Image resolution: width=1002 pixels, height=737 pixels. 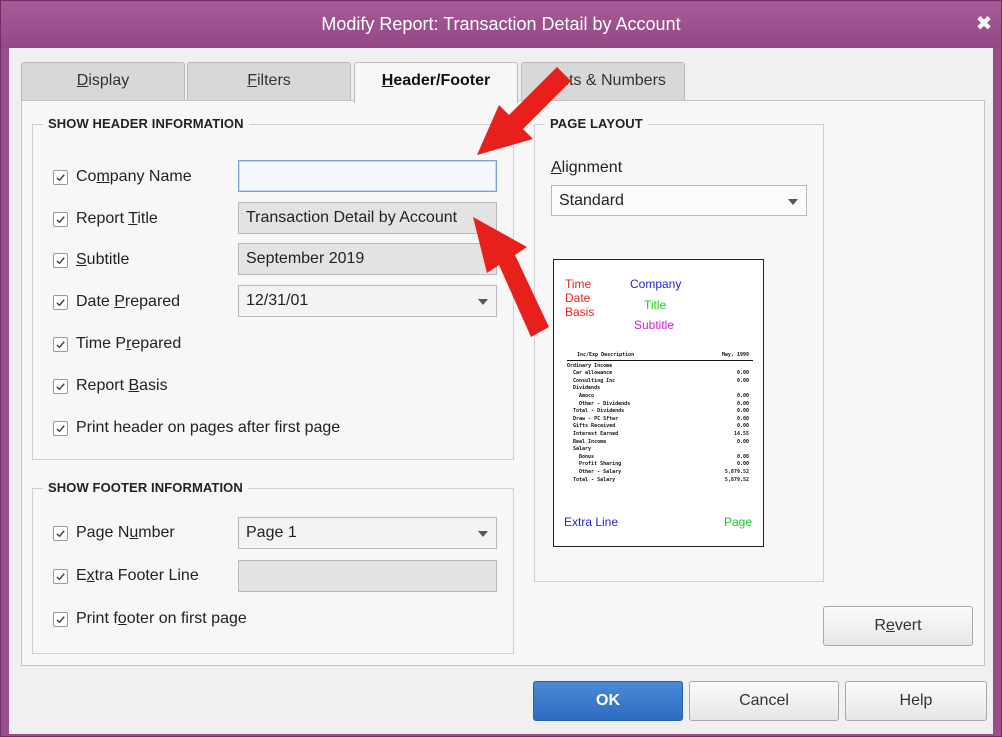 I want to click on company-name-row: Company Name, so click(x=122, y=177).